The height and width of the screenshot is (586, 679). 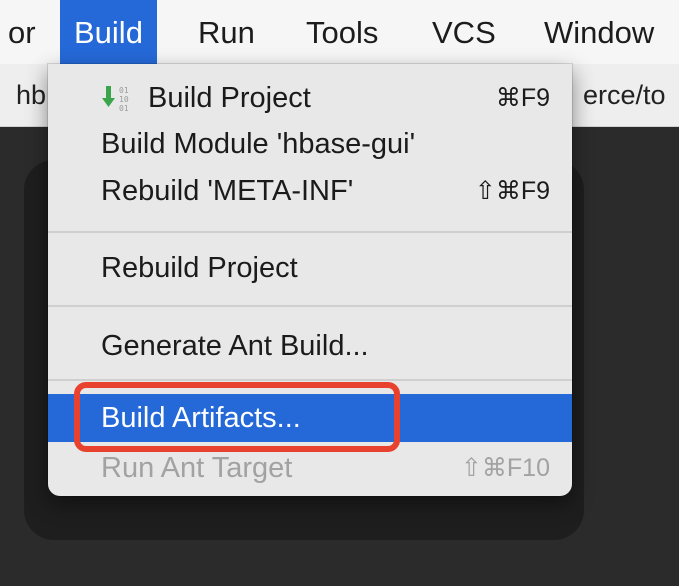 I want to click on breadcrumb-right: erce/to, so click(x=624, y=95).